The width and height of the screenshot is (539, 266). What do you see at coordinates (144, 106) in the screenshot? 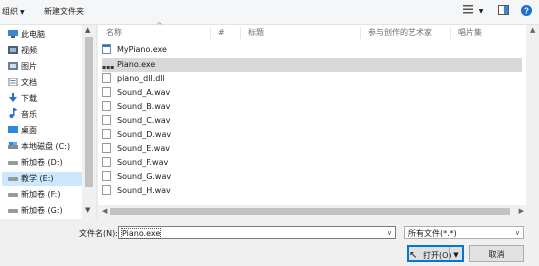
I see `file-name: Sound_B.wav` at bounding box center [144, 106].